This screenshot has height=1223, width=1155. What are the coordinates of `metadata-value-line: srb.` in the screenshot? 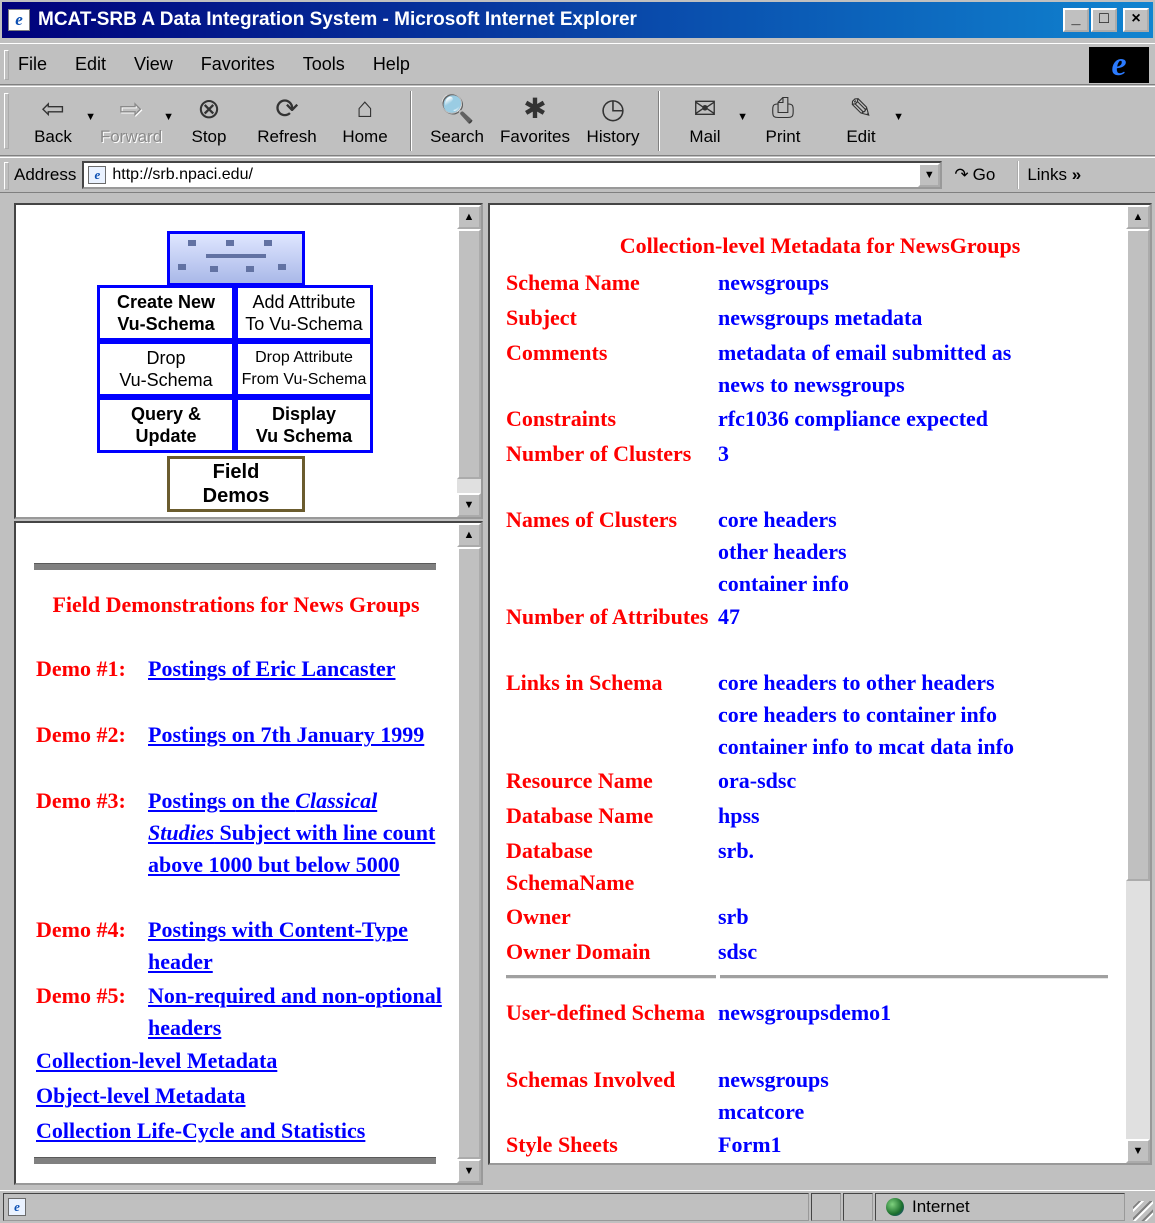 It's located at (736, 850).